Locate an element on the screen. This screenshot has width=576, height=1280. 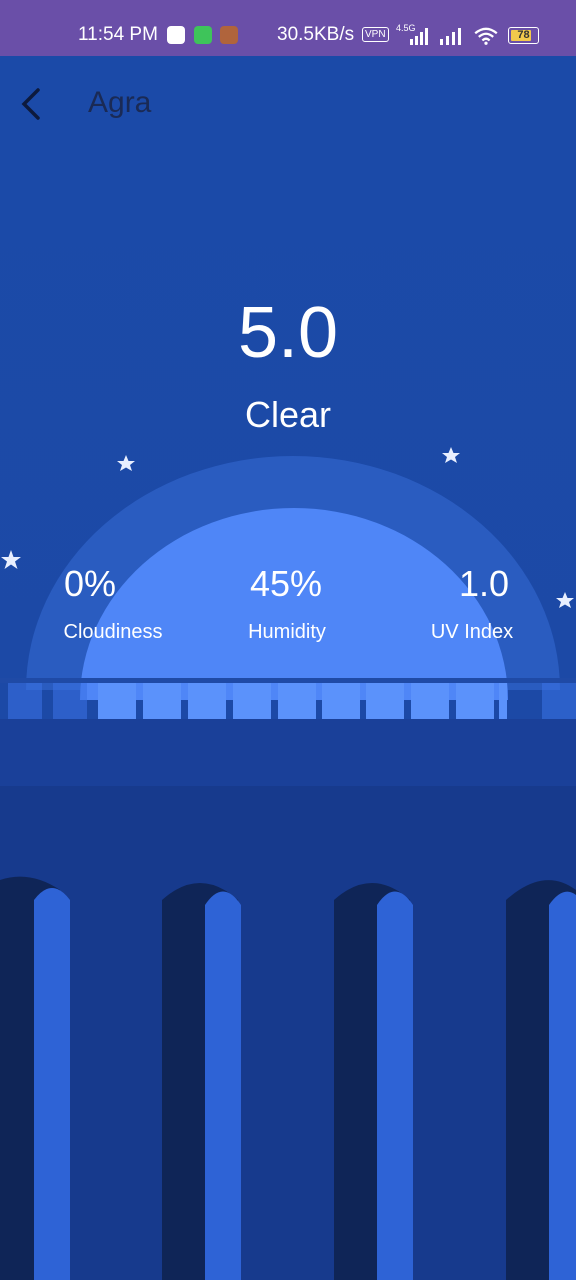
chevron-left-icon is located at coordinates (32, 104).